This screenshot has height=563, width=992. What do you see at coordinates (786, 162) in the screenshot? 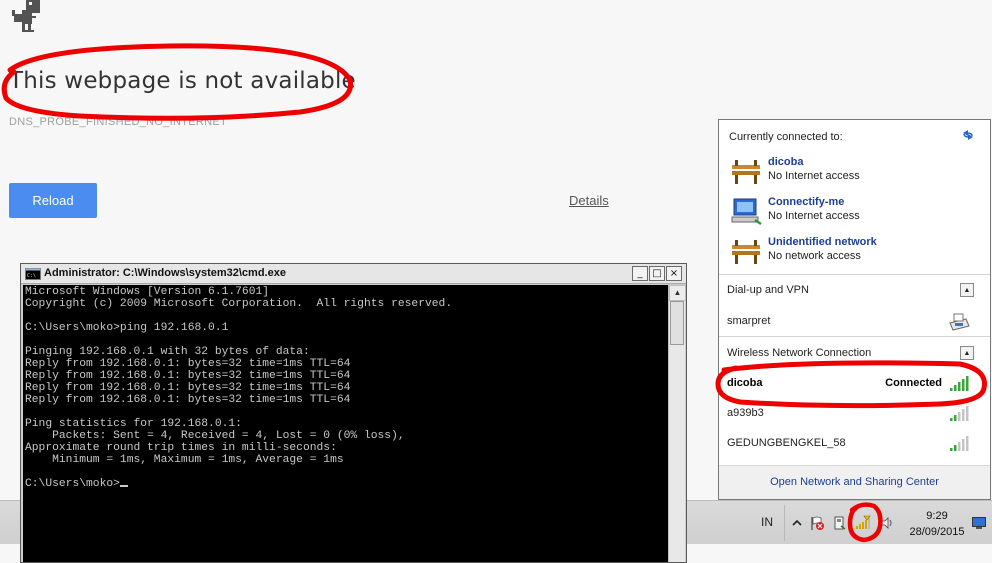
I see `connection-name: dicoba` at bounding box center [786, 162].